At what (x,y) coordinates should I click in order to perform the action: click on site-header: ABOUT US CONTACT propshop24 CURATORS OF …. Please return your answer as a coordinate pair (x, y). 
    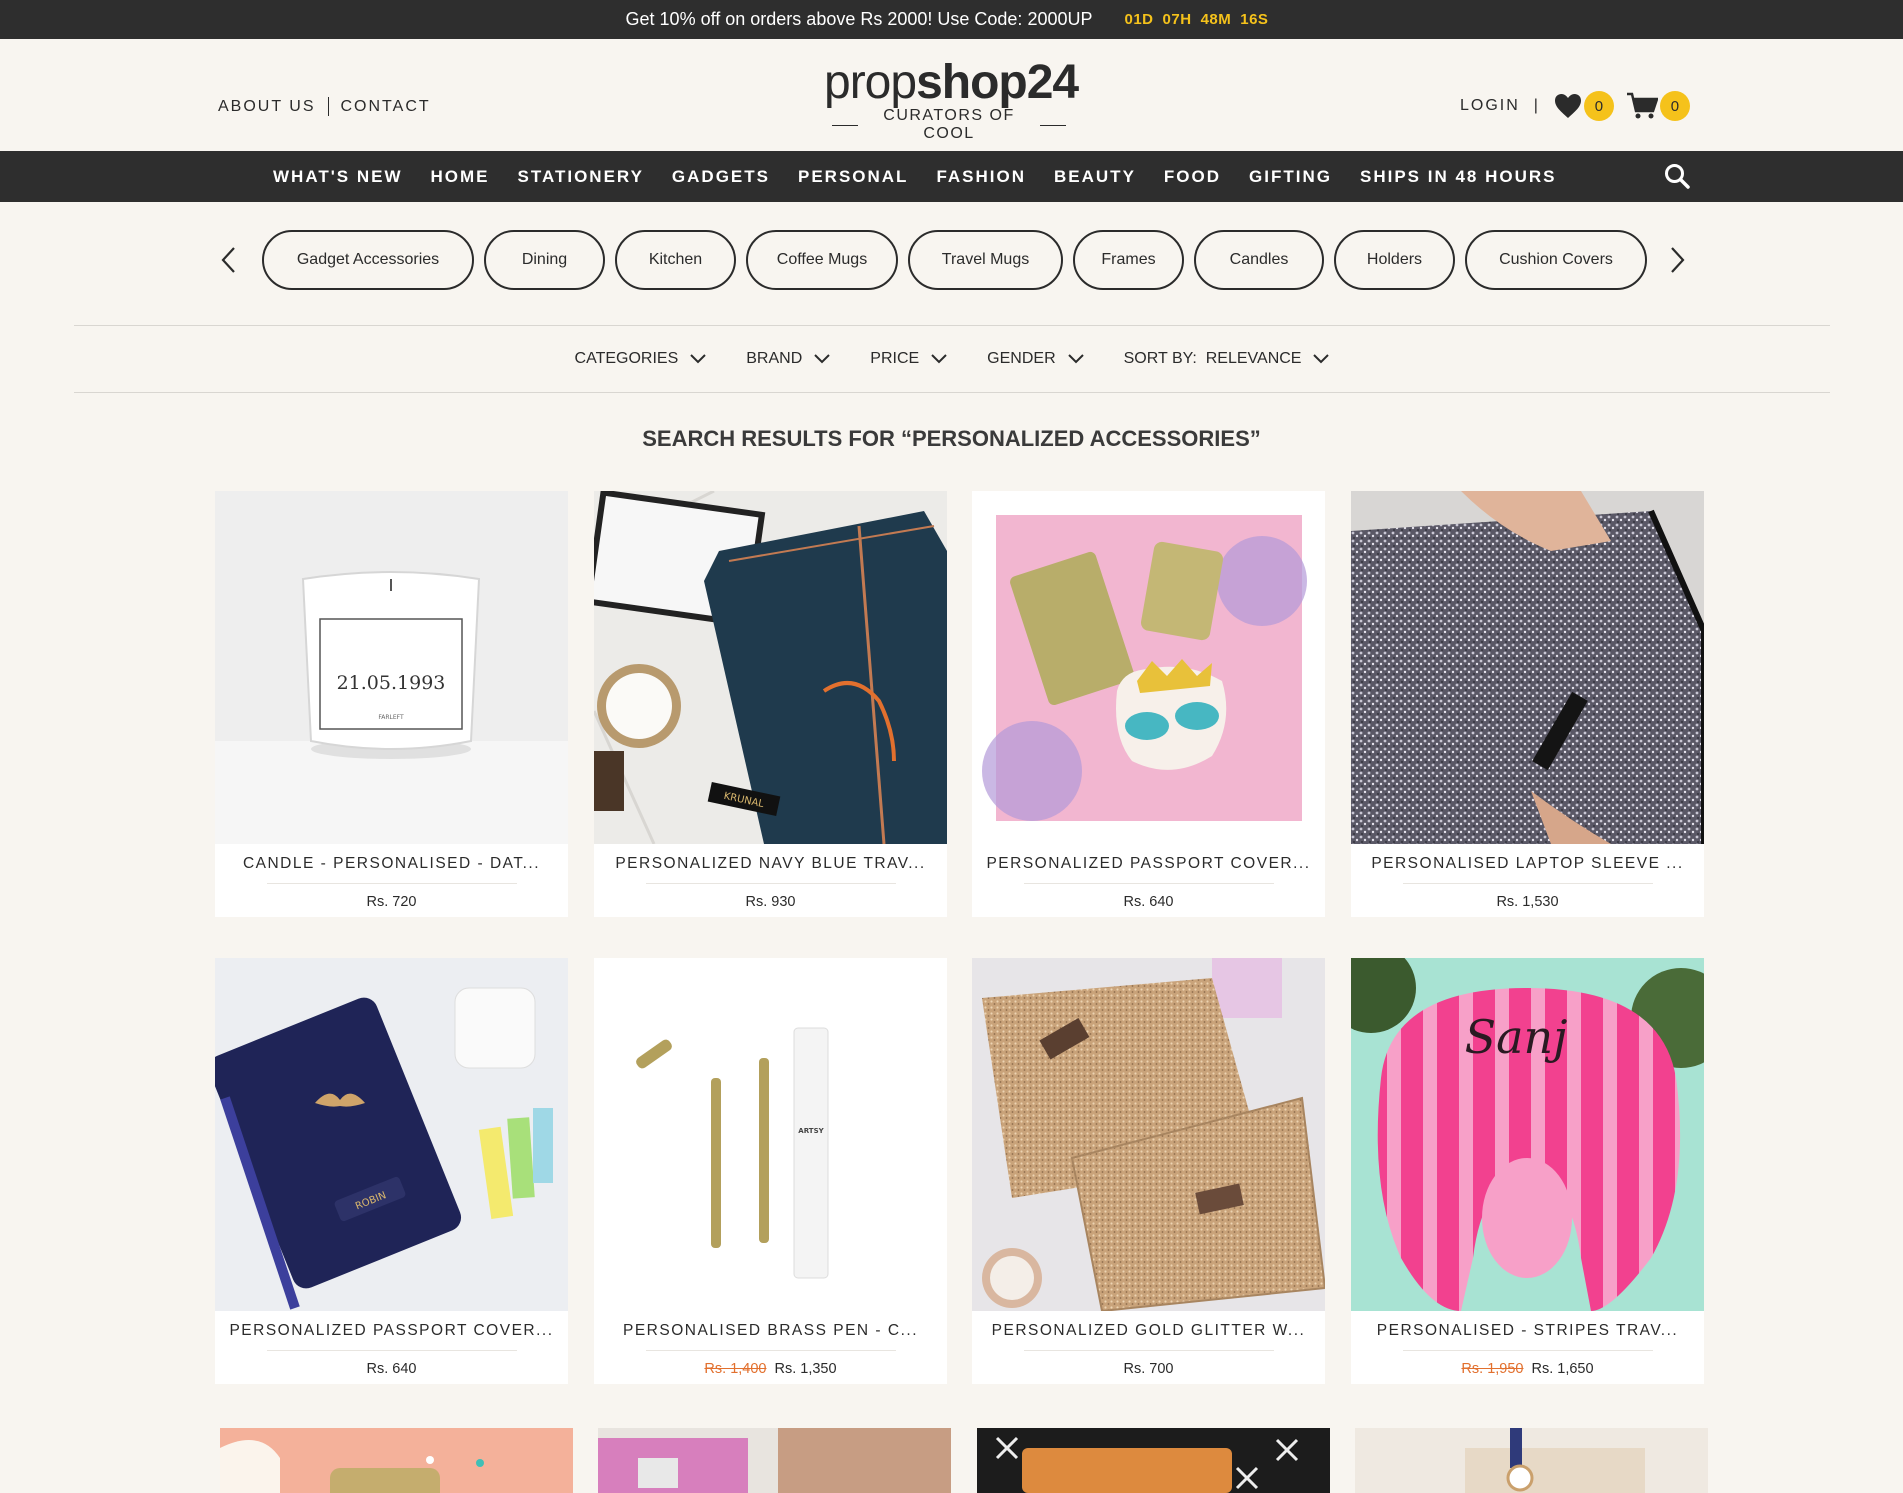
    Looking at the image, I should click on (951, 95).